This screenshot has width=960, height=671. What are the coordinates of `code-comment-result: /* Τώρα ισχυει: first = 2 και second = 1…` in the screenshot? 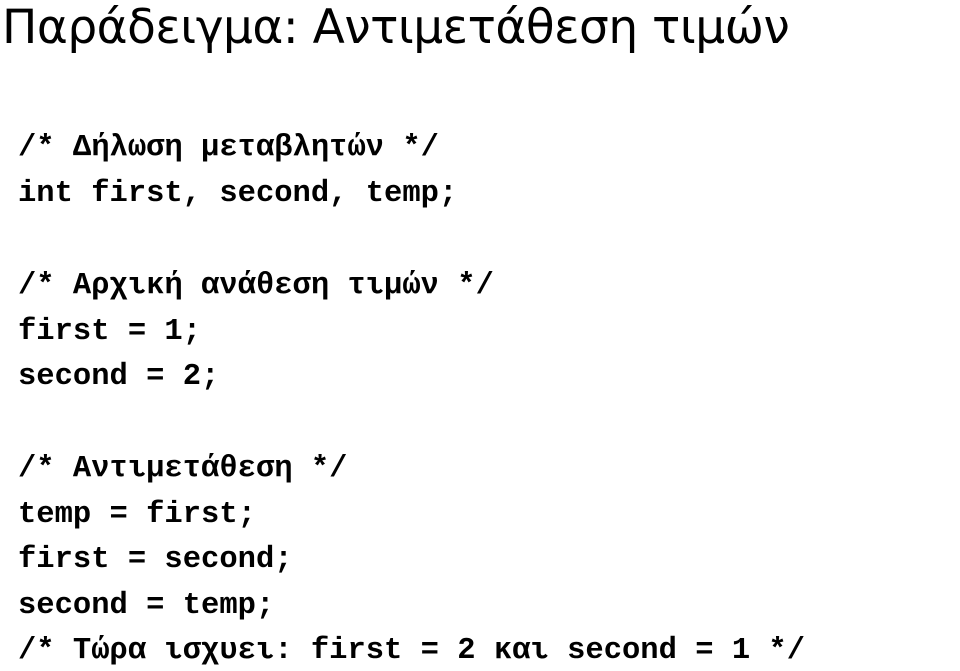 It's located at (412, 651).